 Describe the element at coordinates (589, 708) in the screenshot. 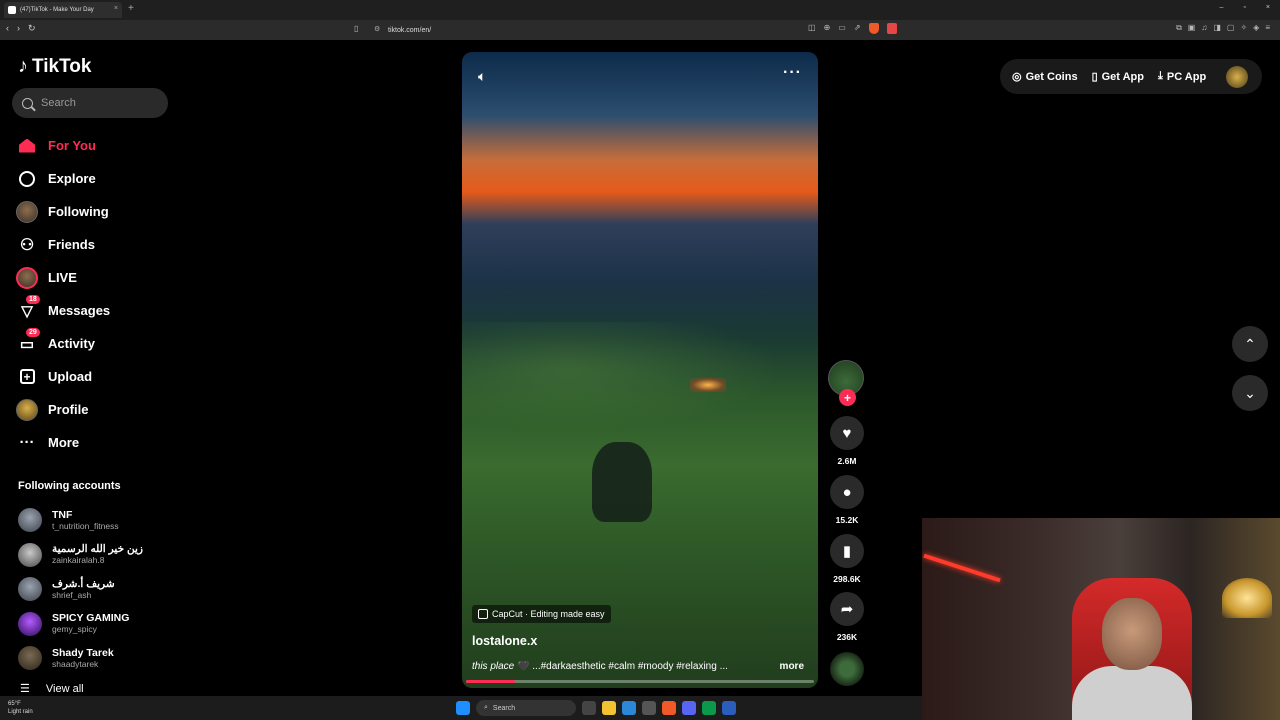

I see `task-view-icon` at that location.